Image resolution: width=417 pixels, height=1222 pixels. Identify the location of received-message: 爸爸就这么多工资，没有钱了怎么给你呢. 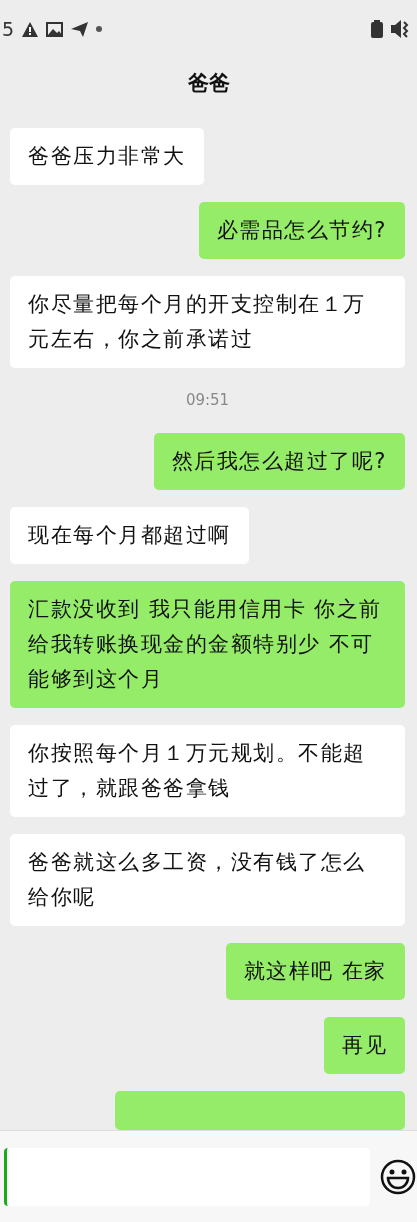
(207, 879).